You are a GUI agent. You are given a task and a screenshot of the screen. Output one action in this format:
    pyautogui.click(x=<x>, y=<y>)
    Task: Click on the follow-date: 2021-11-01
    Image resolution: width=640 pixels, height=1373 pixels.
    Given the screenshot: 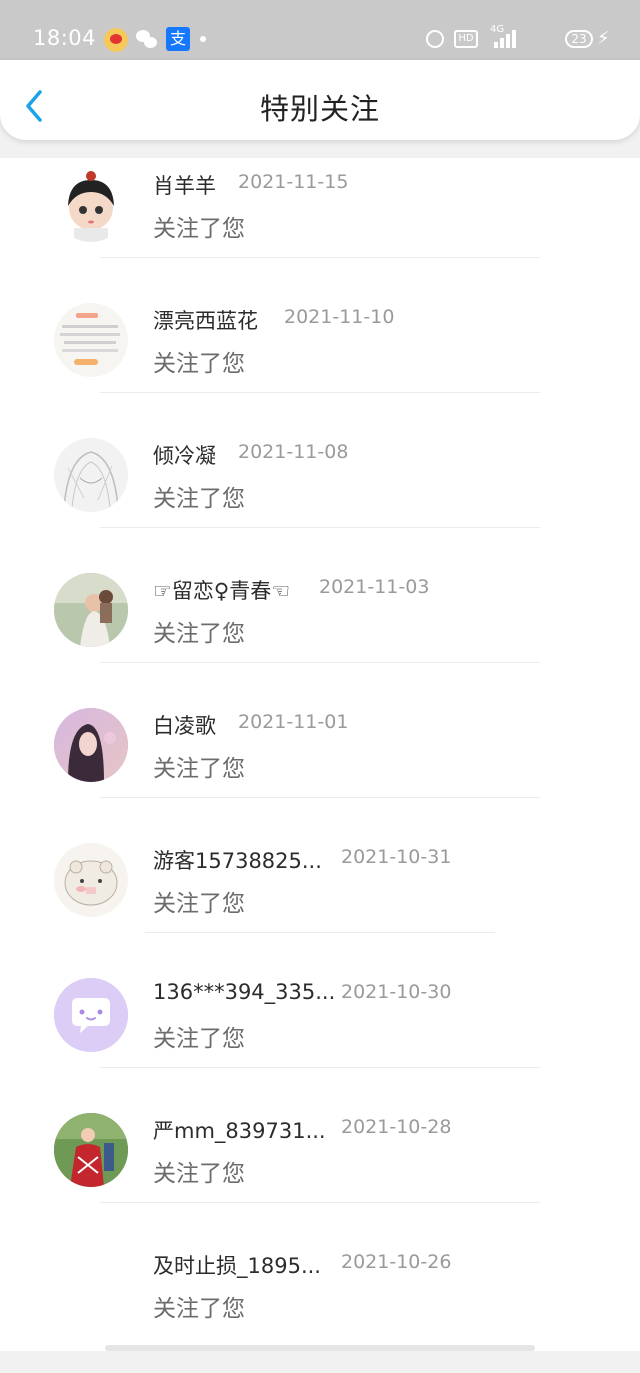 What is the action you would take?
    pyautogui.click(x=293, y=722)
    